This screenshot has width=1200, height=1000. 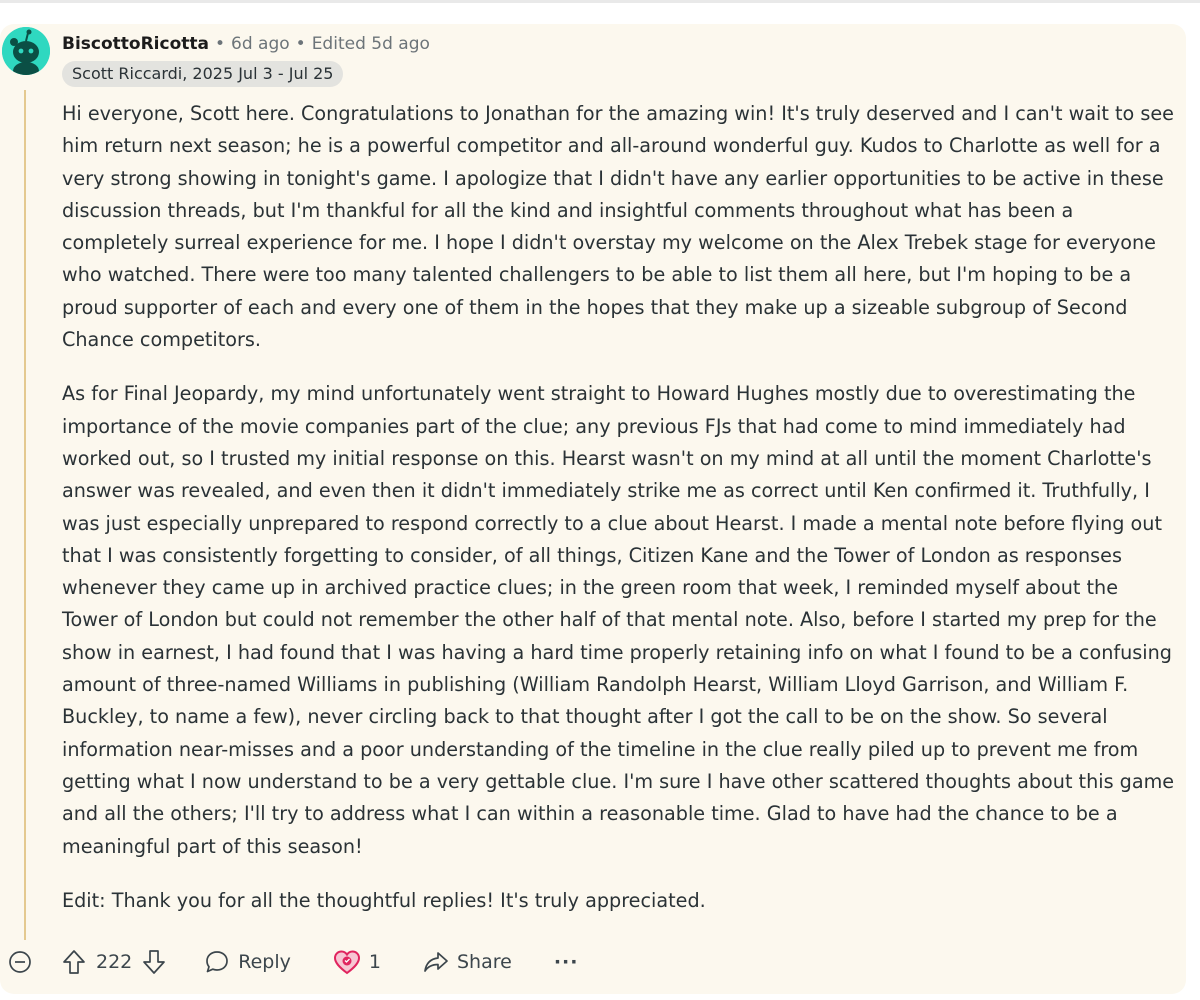 What do you see at coordinates (135, 44) in the screenshot?
I see `username-link: BiscottoRicotta` at bounding box center [135, 44].